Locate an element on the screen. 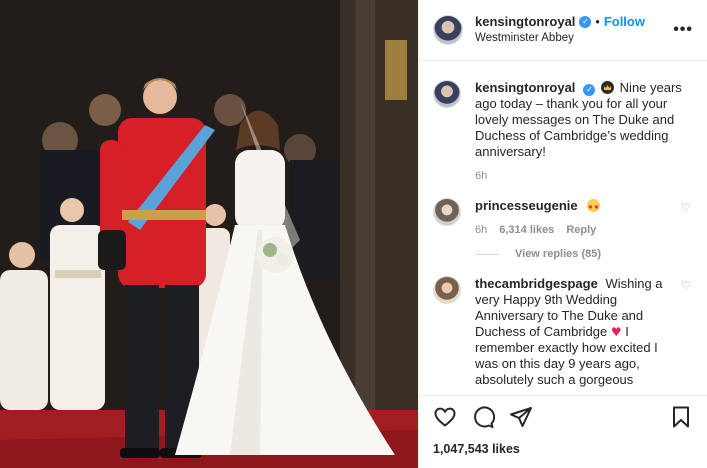  comment-item: princesseugenie 6h 6,314 likes Reply ♡ is located at coordinates (563, 217).